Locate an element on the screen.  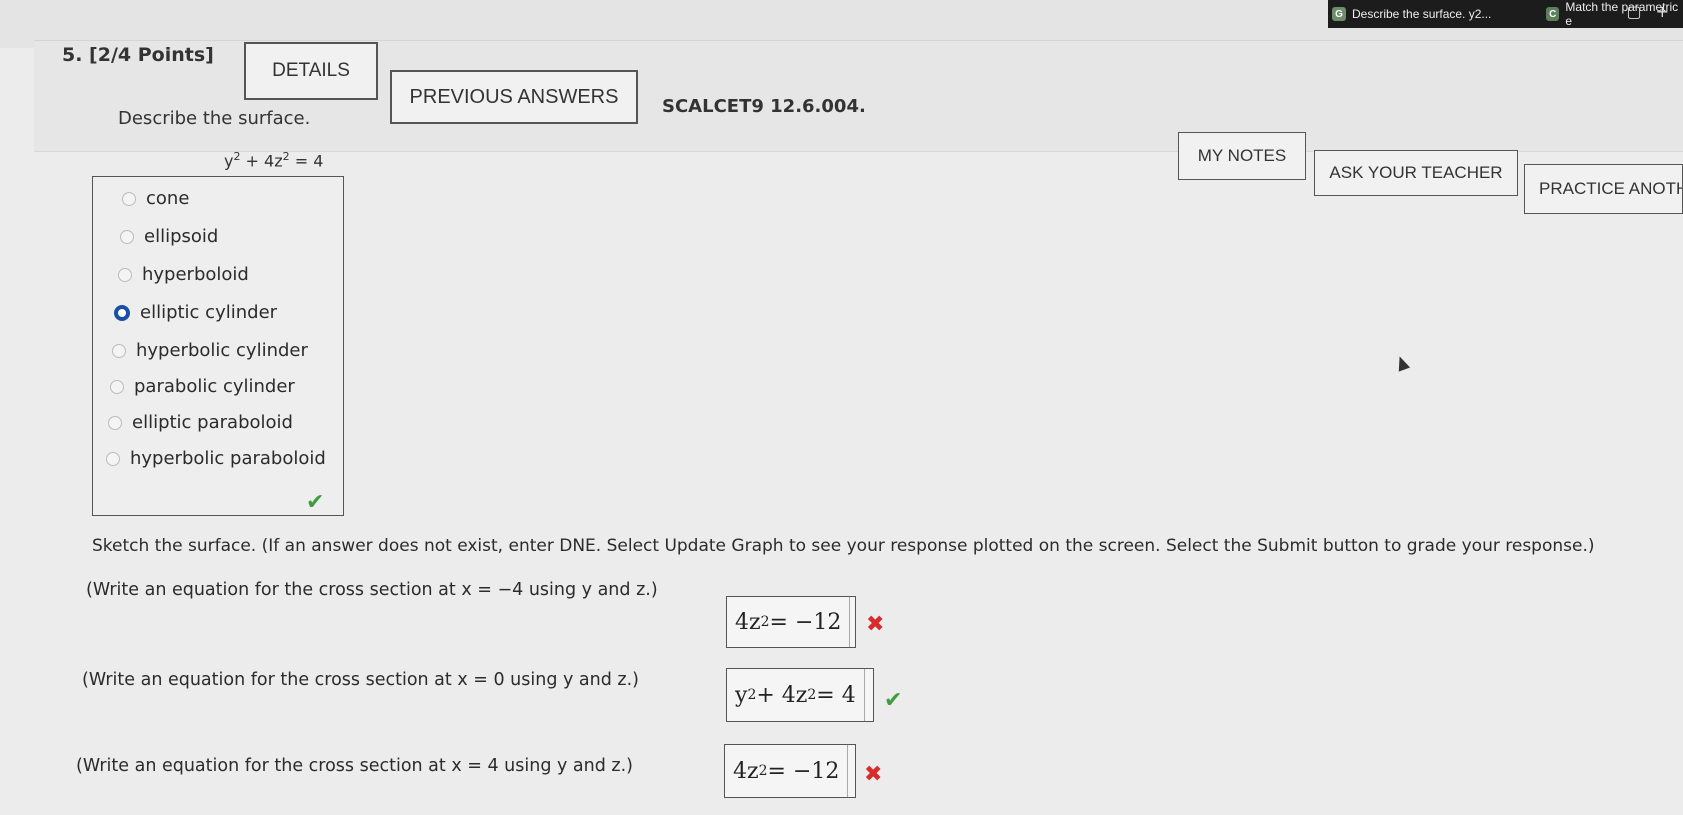
answer-value: y2 + 4z 2 = 4 is located at coordinates (796, 695).